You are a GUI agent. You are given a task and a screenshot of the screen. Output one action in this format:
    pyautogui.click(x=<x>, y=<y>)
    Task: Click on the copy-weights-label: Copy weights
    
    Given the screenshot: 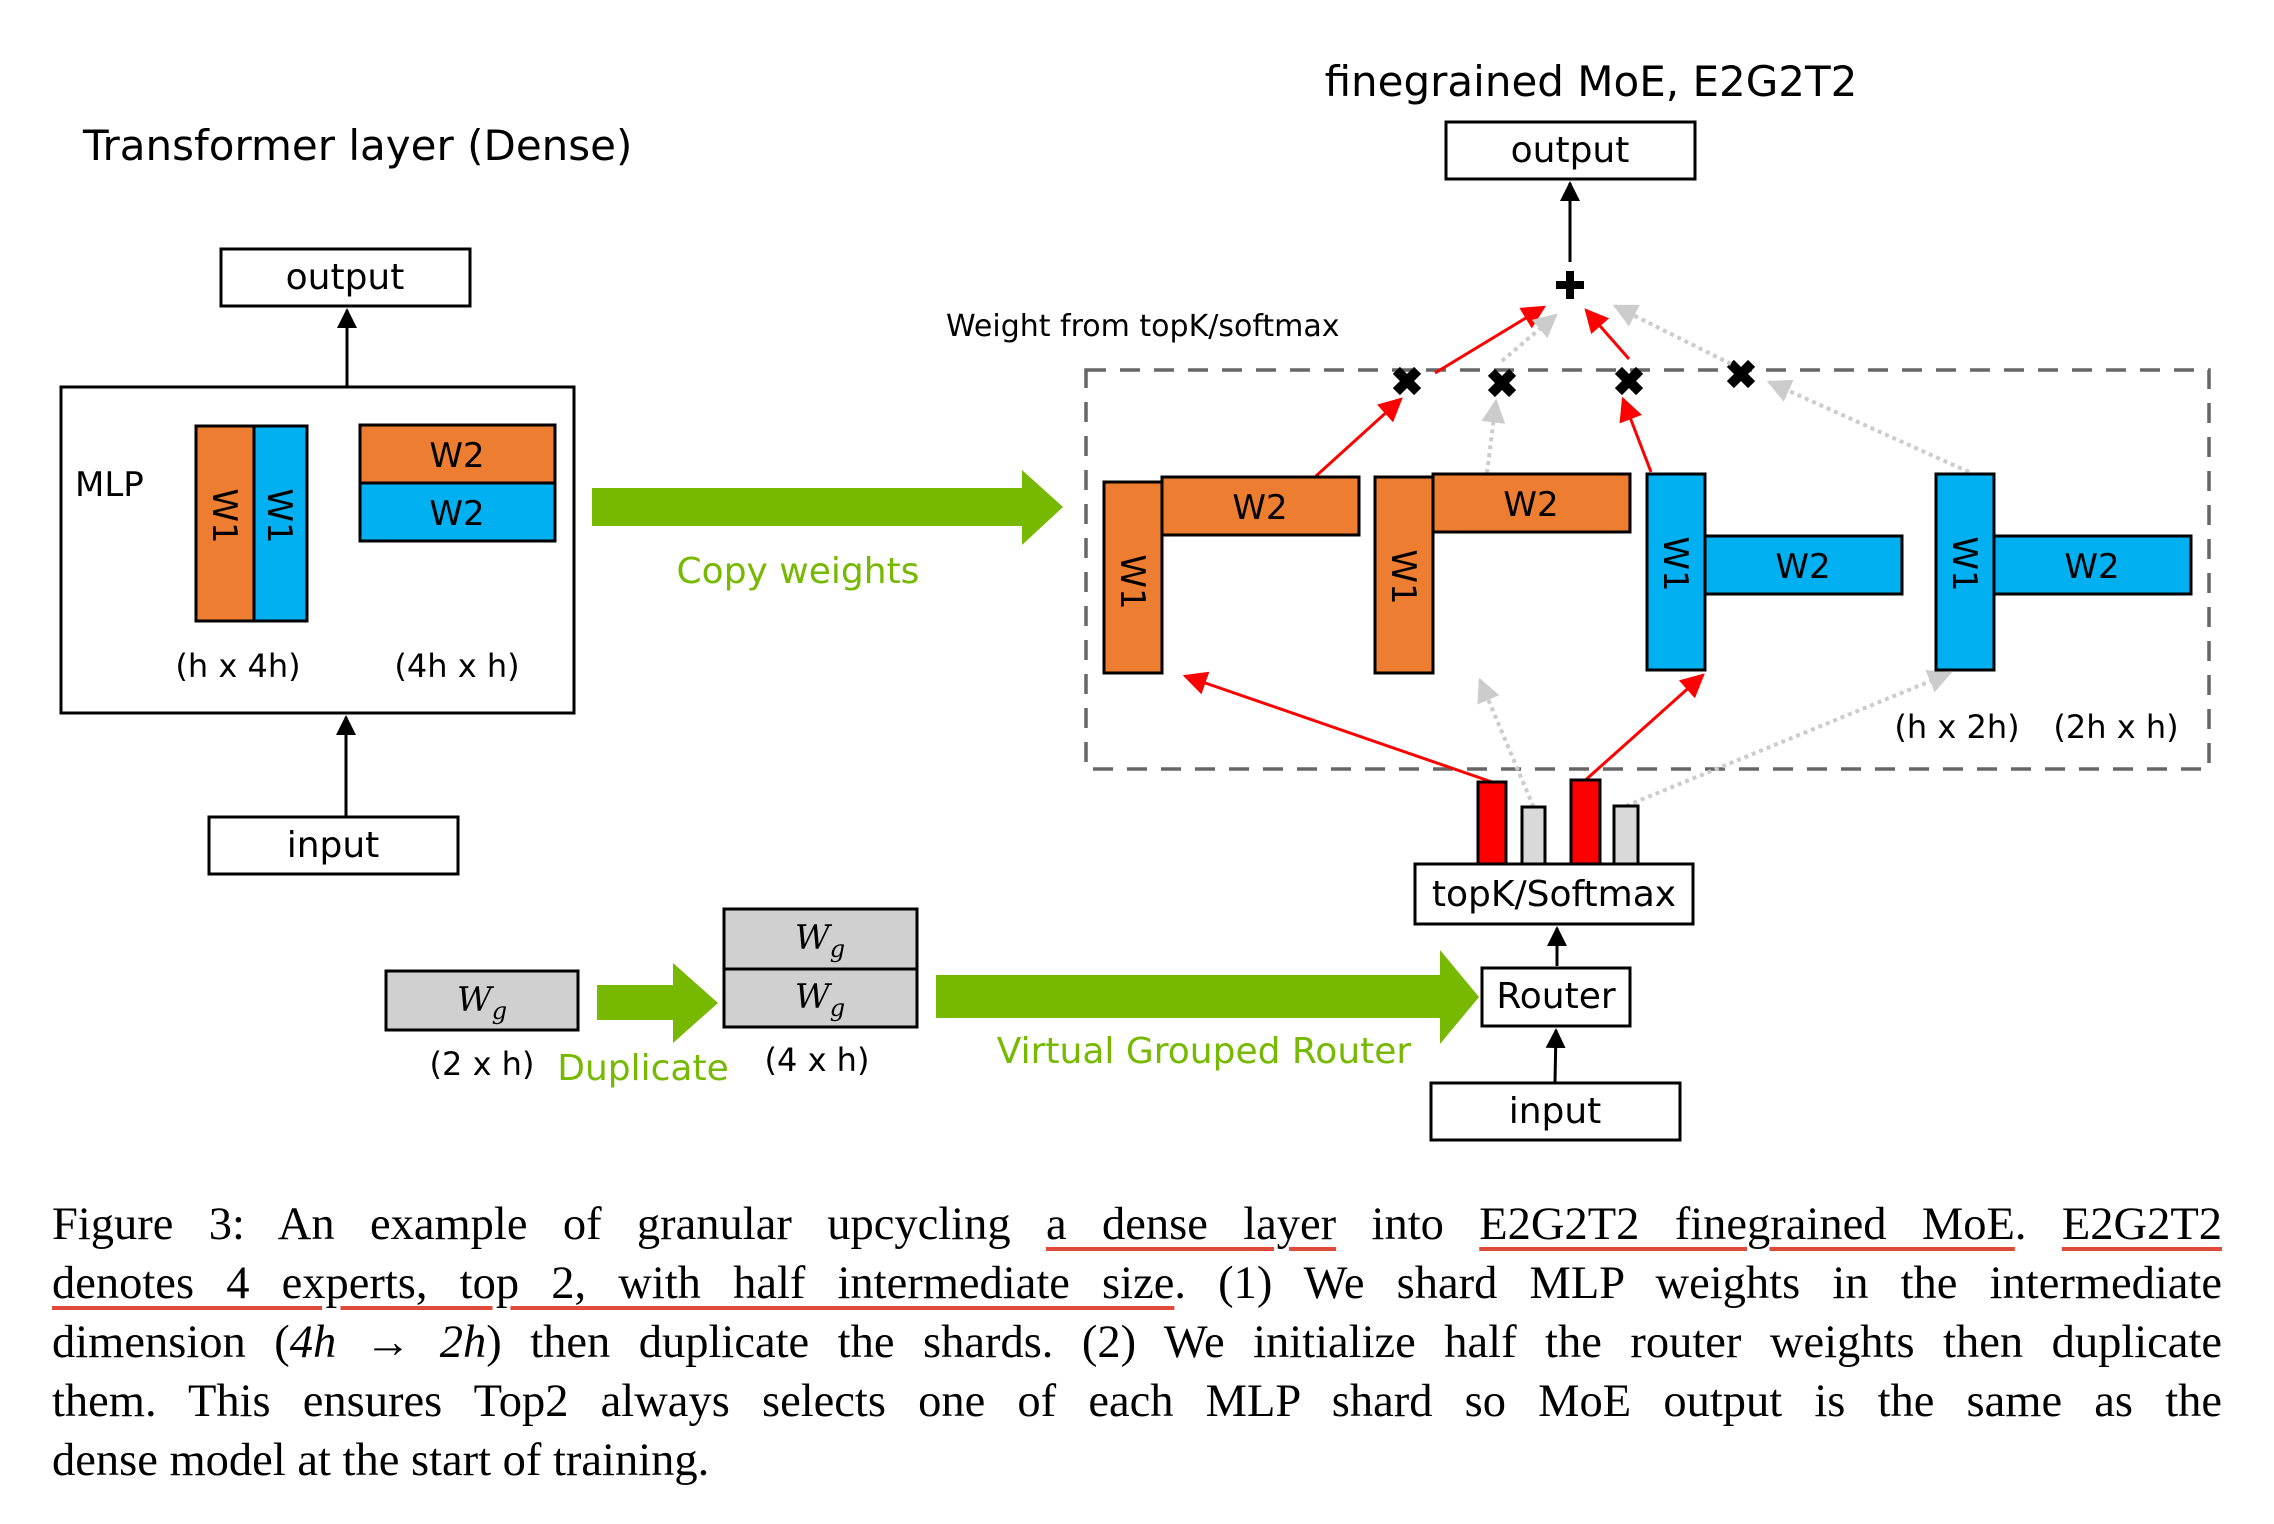 What is the action you would take?
    pyautogui.click(x=798, y=571)
    